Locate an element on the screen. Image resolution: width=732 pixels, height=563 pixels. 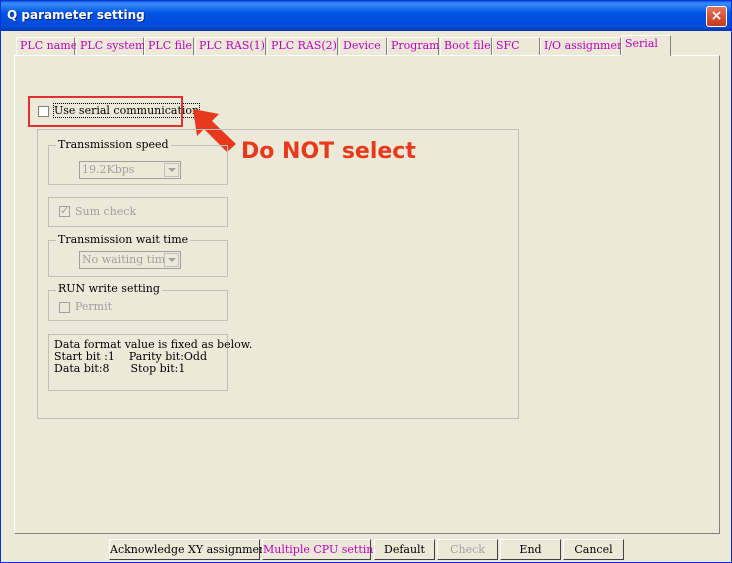
tab-plc-system: PLC system is located at coordinates (110, 46).